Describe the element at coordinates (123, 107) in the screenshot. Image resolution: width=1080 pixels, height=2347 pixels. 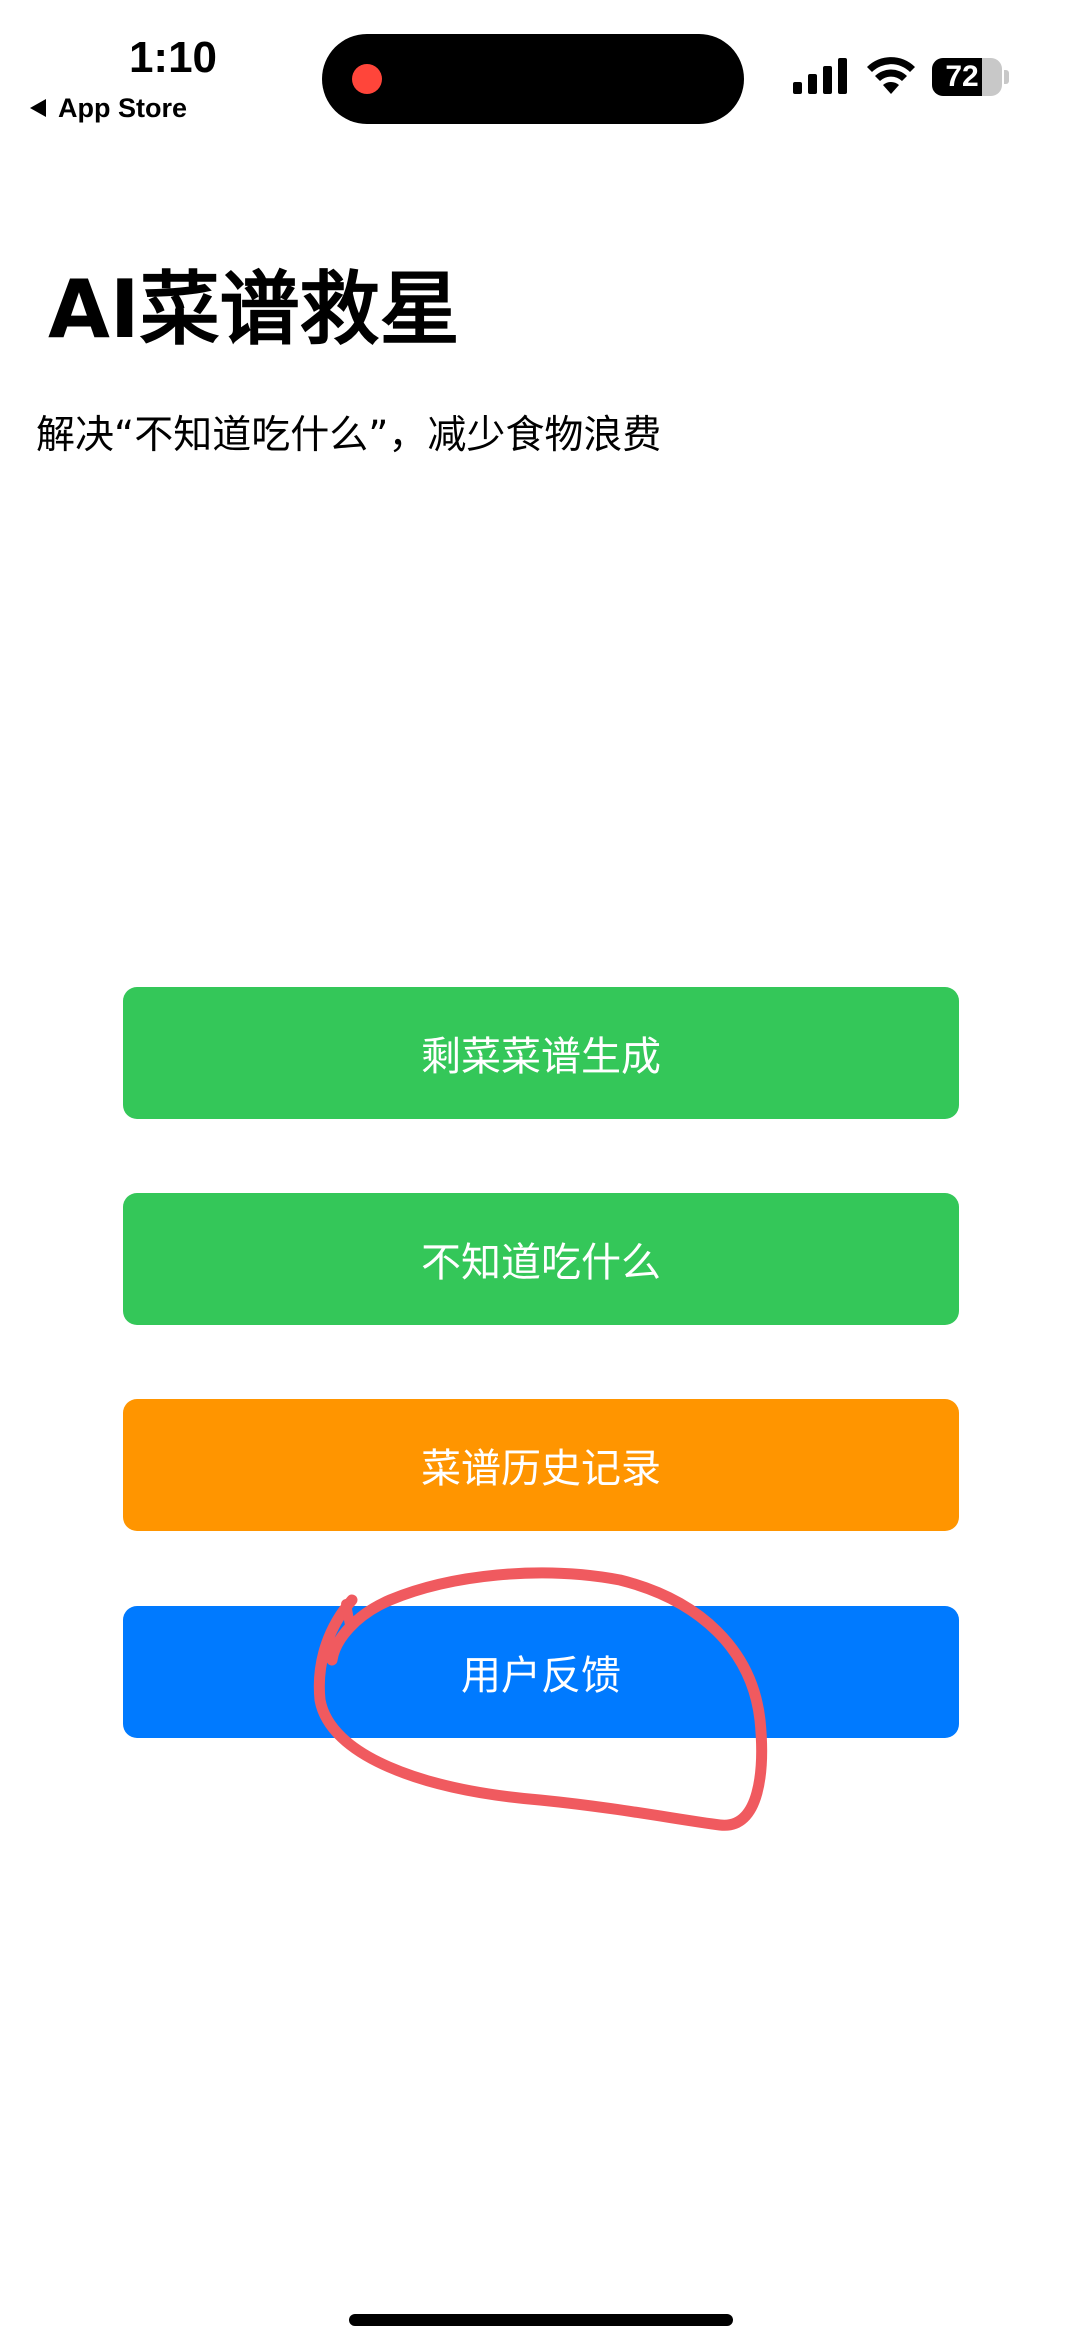
I see `back-link-label: App Store` at that location.